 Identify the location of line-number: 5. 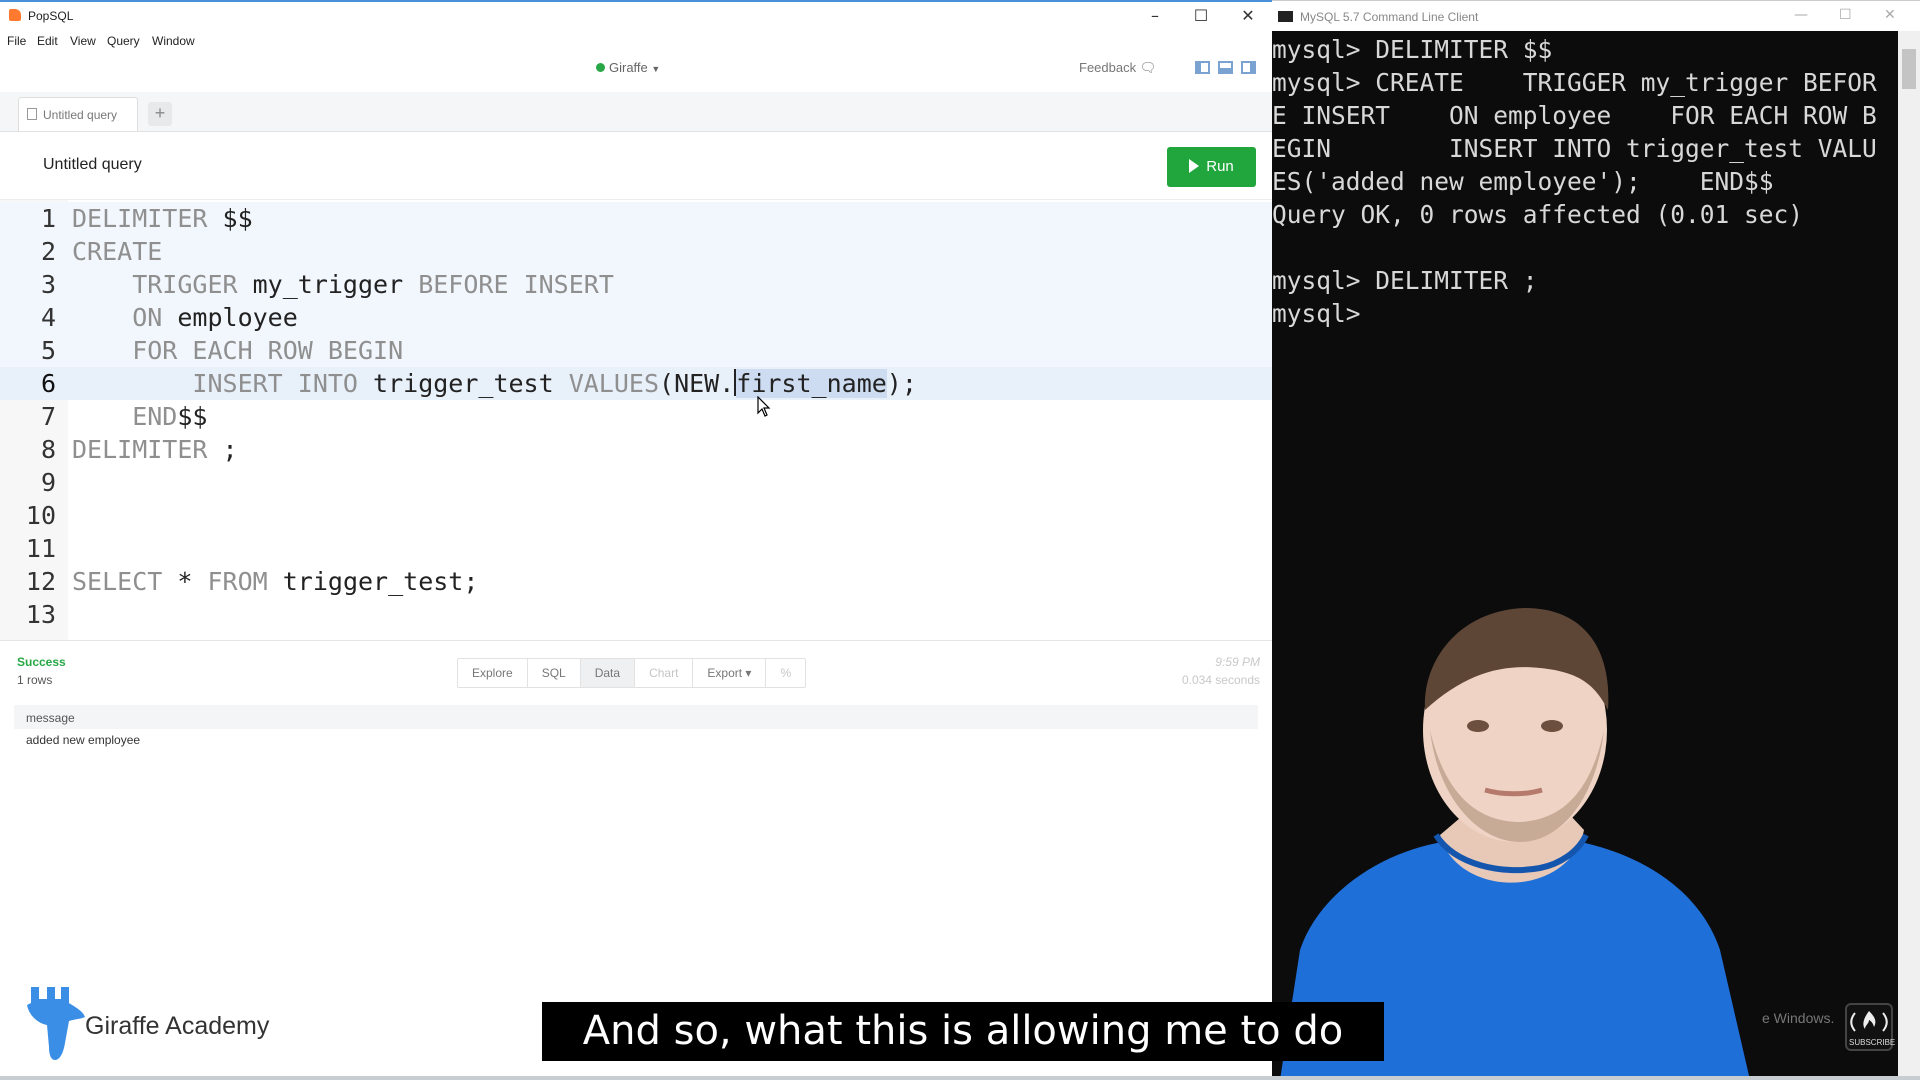
(48, 350).